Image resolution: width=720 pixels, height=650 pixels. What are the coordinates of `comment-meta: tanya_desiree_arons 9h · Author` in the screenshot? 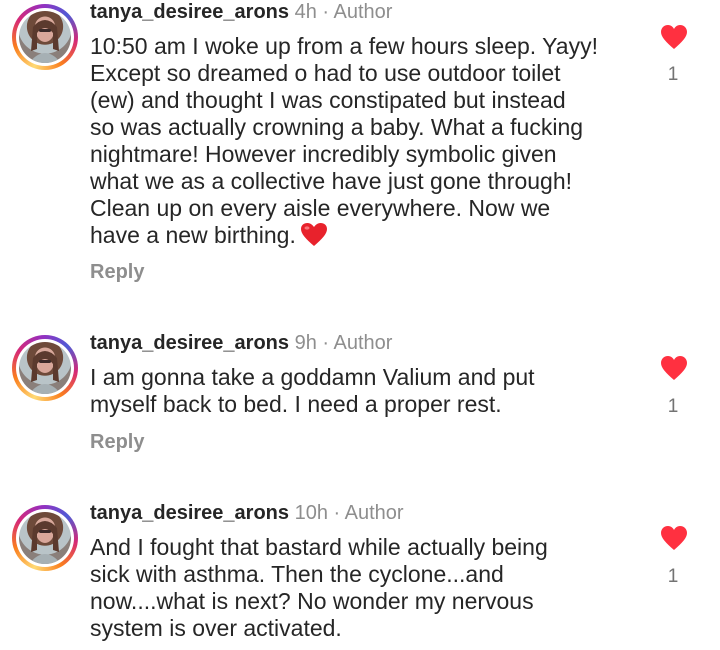 It's located at (241, 343).